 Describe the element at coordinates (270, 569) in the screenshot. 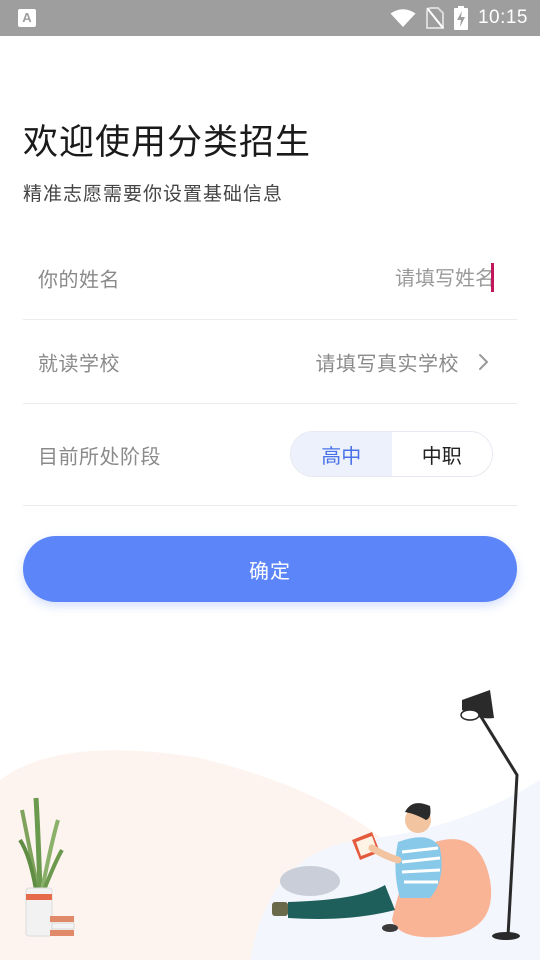

I see `confirm-button: 确定` at that location.